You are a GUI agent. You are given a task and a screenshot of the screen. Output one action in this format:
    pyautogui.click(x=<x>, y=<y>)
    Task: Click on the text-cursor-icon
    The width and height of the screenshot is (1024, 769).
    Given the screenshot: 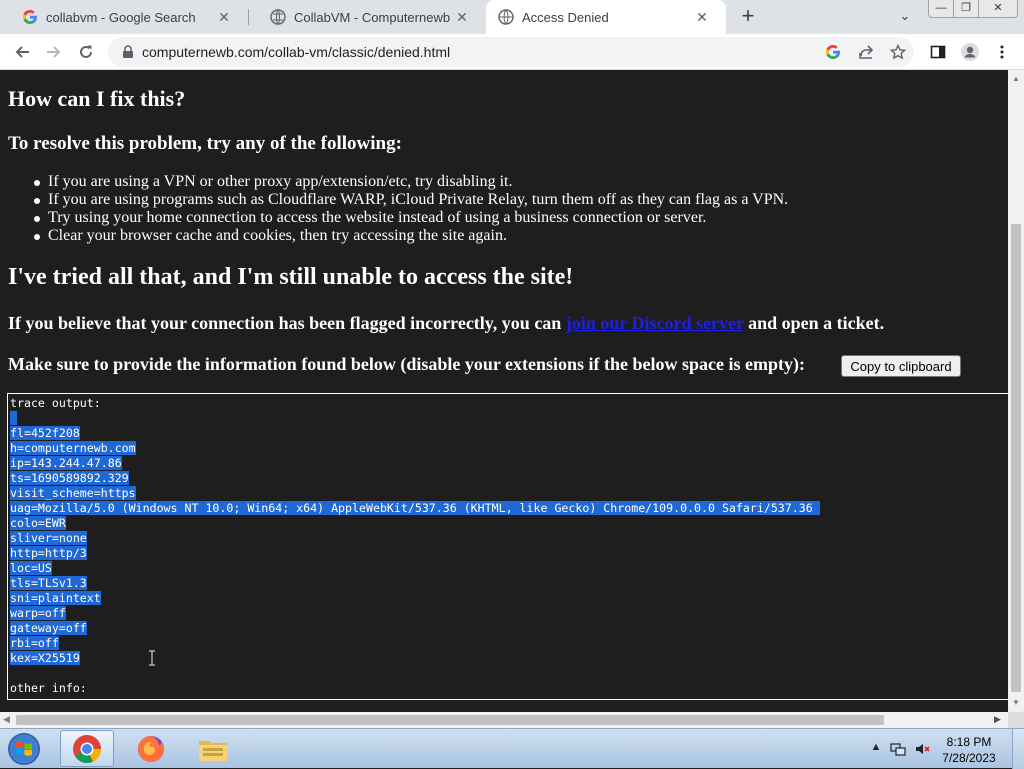 What is the action you would take?
    pyautogui.click(x=152, y=658)
    